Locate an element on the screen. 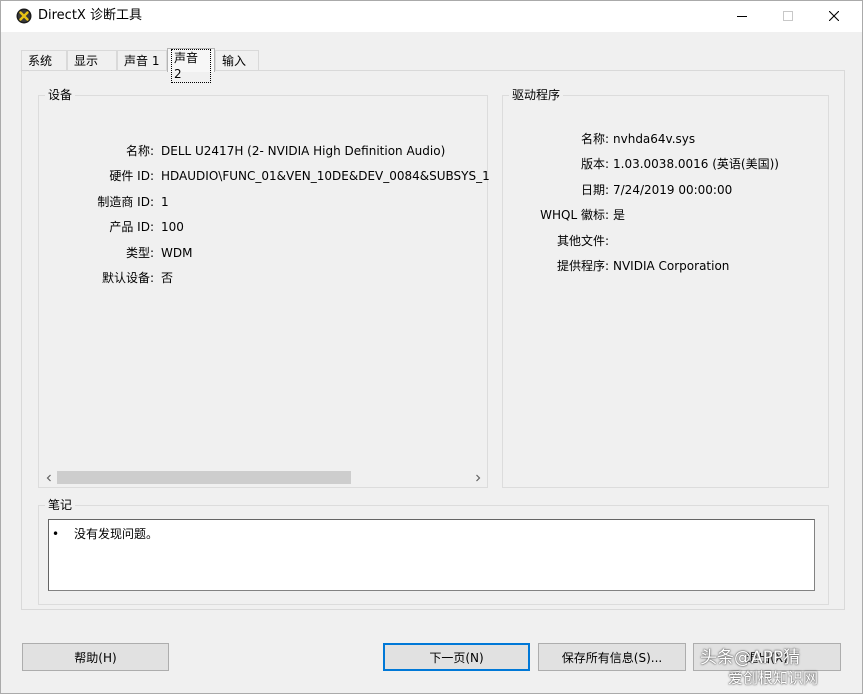  chevron-right-icon is located at coordinates (477, 477).